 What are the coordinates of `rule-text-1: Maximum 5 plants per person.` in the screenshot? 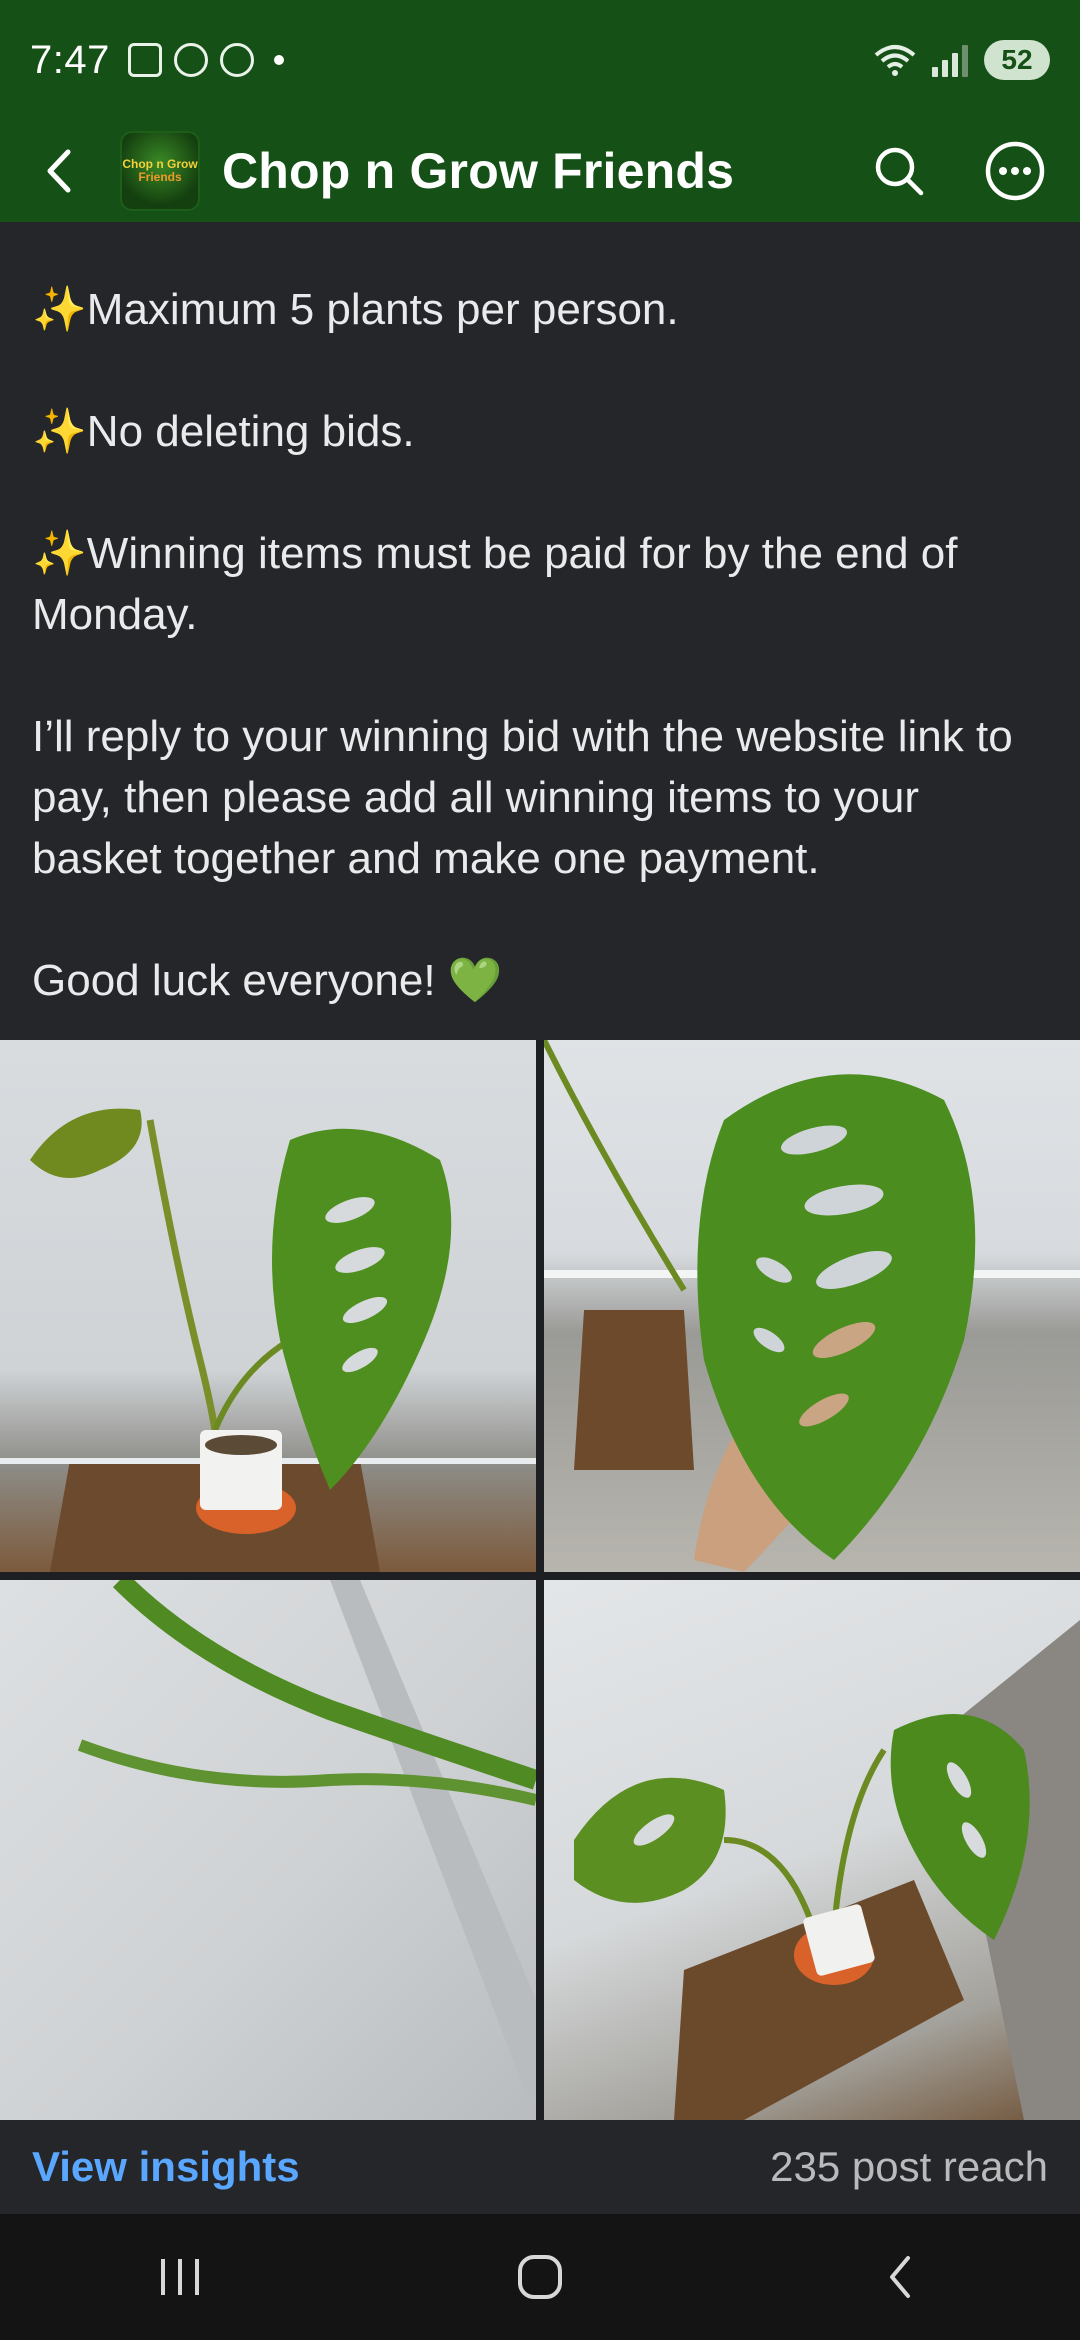 It's located at (382, 309).